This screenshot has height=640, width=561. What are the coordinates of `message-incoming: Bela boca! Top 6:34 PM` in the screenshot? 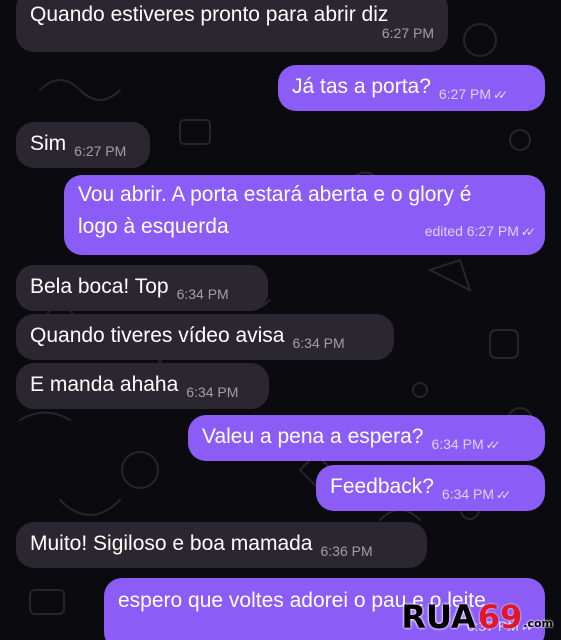 It's located at (142, 288).